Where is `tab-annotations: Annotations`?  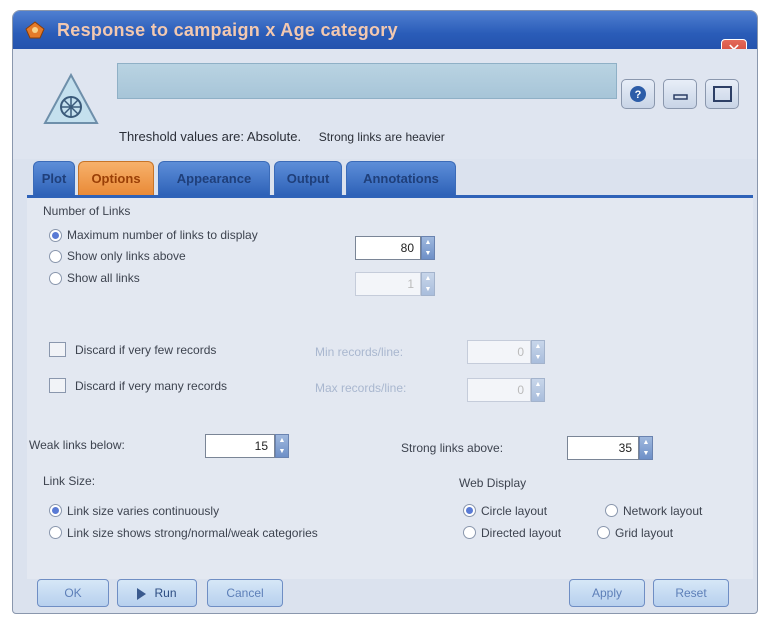
tab-annotations: Annotations is located at coordinates (401, 178).